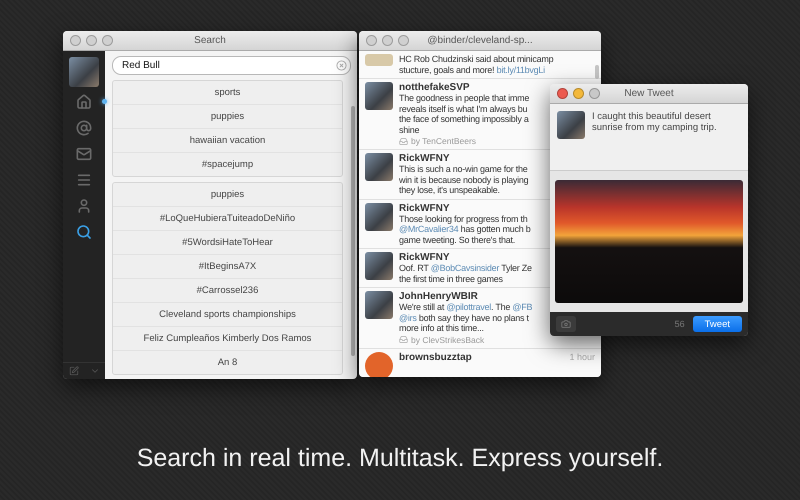 The height and width of the screenshot is (500, 800). I want to click on tagline: Search in real time. Multitask. Express yourself., so click(400, 458).